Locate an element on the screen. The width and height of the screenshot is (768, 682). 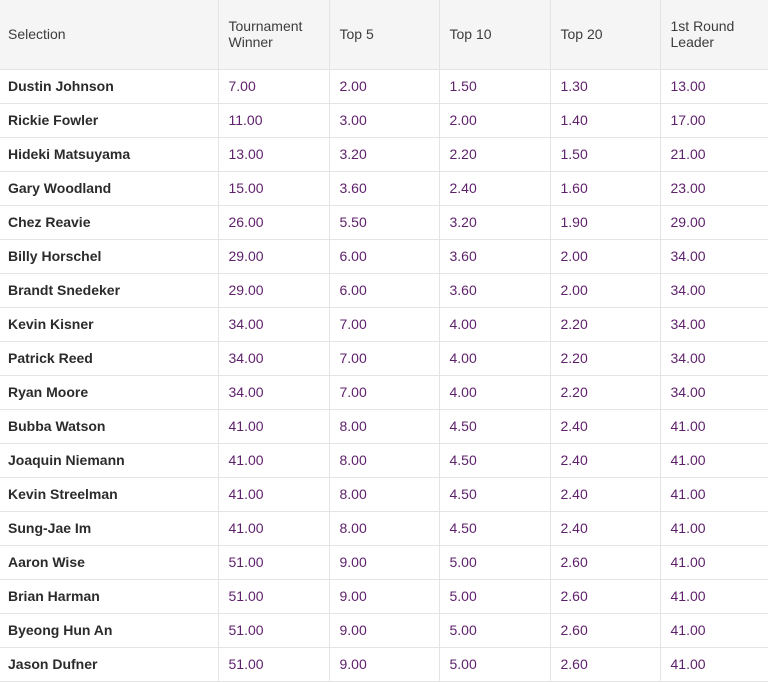
table-row: Rickie Fowler 11.00 3.00 2.00 1.40 17.00 is located at coordinates (384, 120).